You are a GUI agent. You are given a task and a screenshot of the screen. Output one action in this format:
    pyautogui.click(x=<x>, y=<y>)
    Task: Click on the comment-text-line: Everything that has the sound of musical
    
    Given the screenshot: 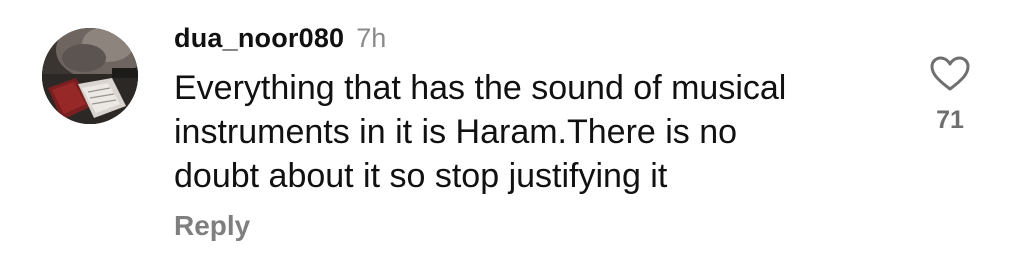 What is the action you would take?
    pyautogui.click(x=480, y=88)
    